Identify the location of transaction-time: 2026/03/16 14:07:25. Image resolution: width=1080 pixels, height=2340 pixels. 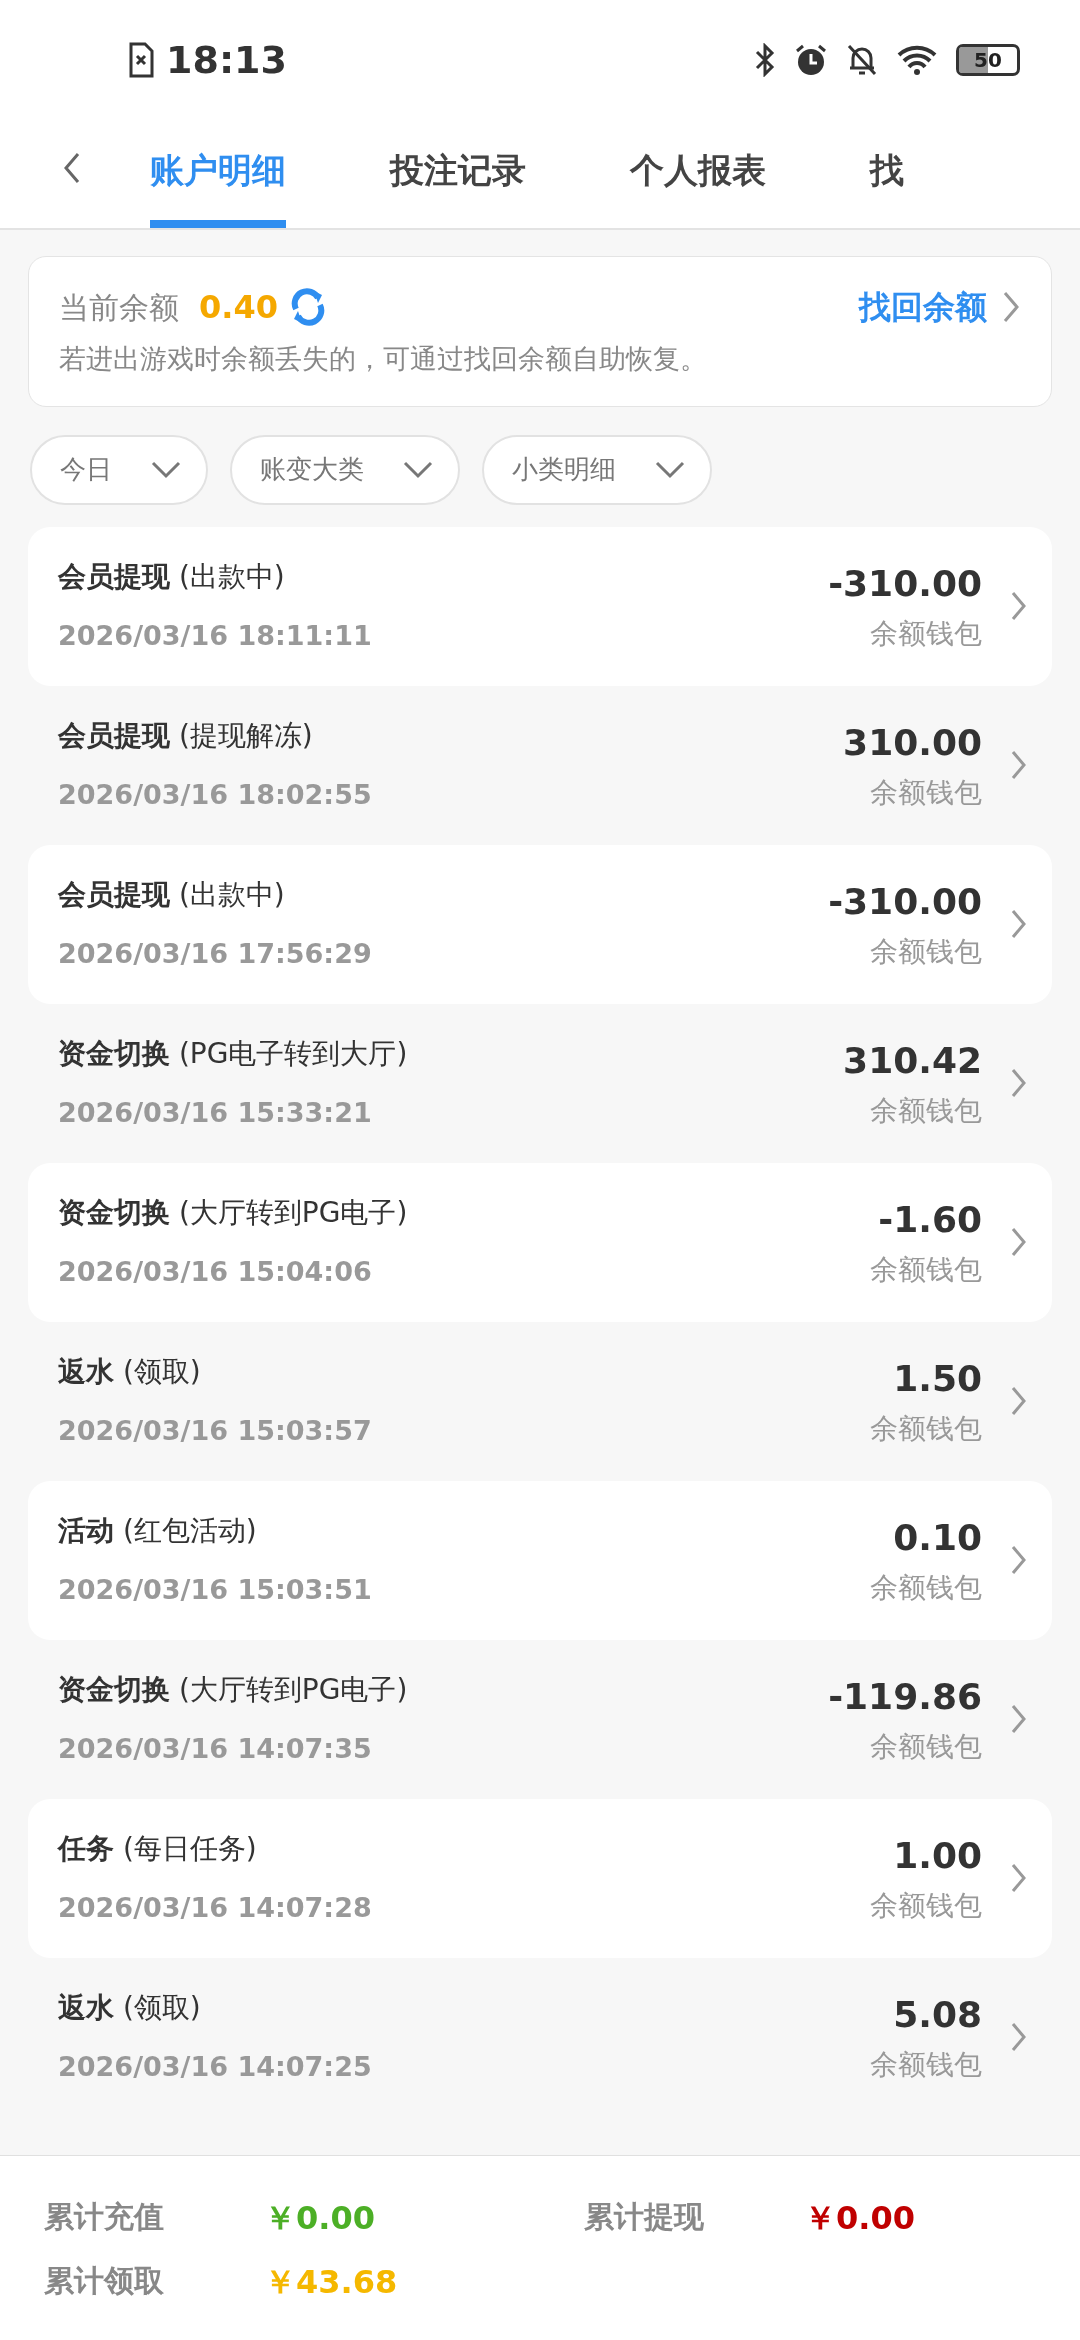
(215, 2066).